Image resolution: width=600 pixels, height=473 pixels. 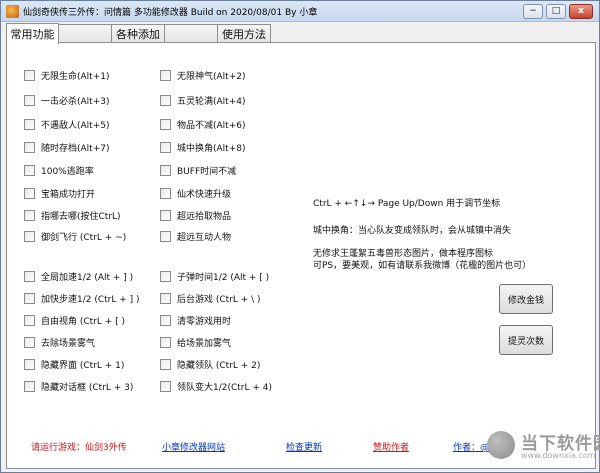 I want to click on checkbox-hide-leader: 隐藏领队 (CtrL + 2), so click(x=210, y=364).